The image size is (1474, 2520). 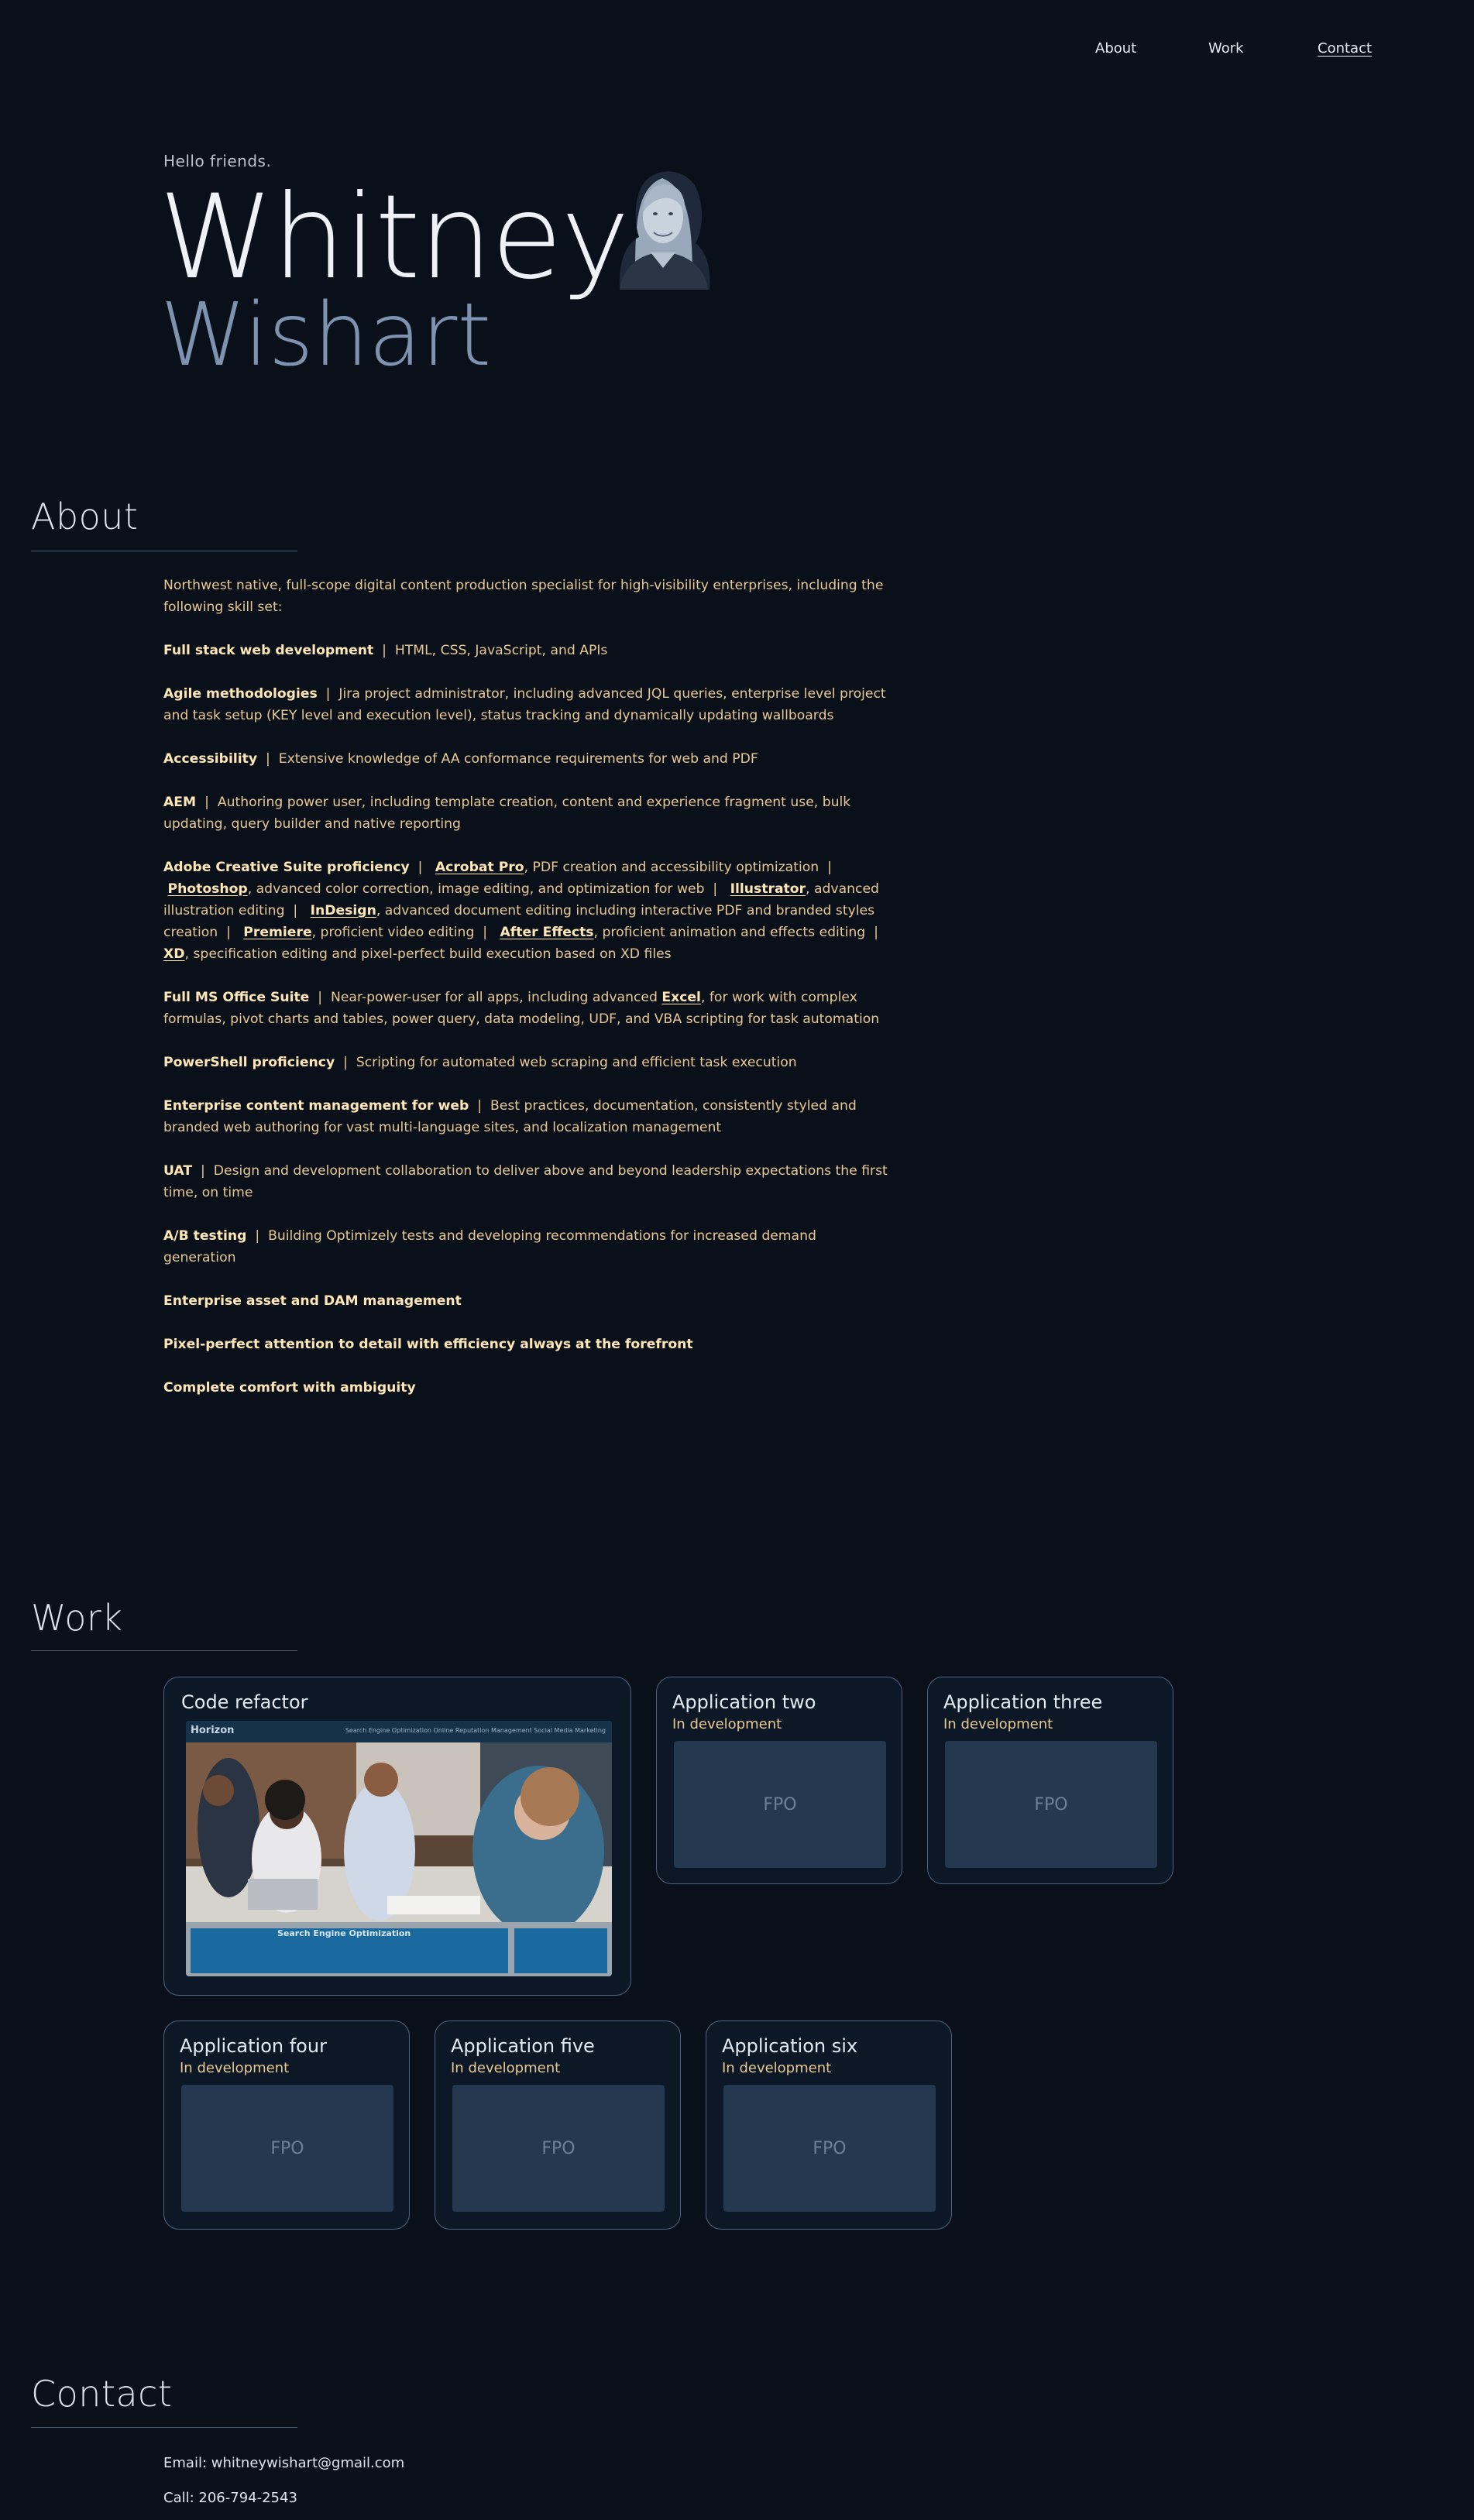 I want to click on contact-phone: Call: 206-794-2543, so click(x=230, y=2498).